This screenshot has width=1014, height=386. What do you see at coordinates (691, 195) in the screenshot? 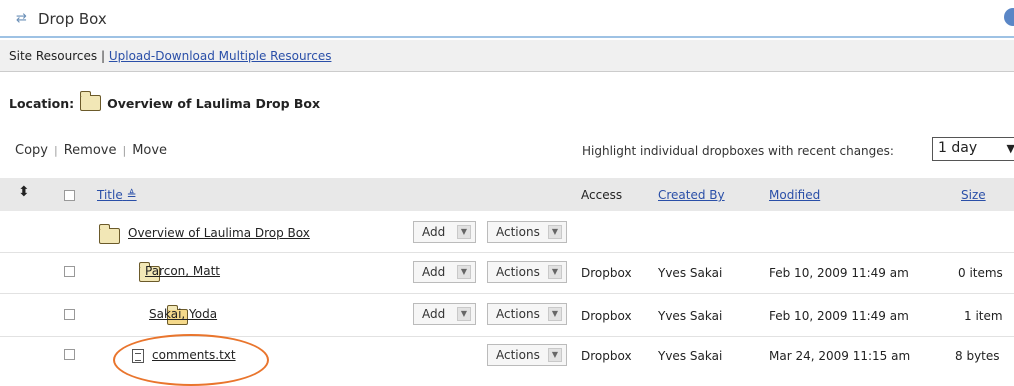
I see `created-by-column-header: Created By` at bounding box center [691, 195].